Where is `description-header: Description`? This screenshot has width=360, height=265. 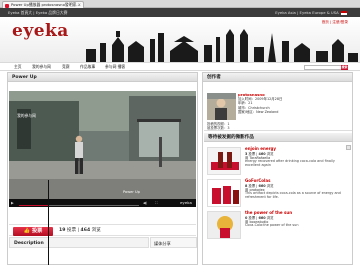
description-header: Description is located at coordinates (79, 242).